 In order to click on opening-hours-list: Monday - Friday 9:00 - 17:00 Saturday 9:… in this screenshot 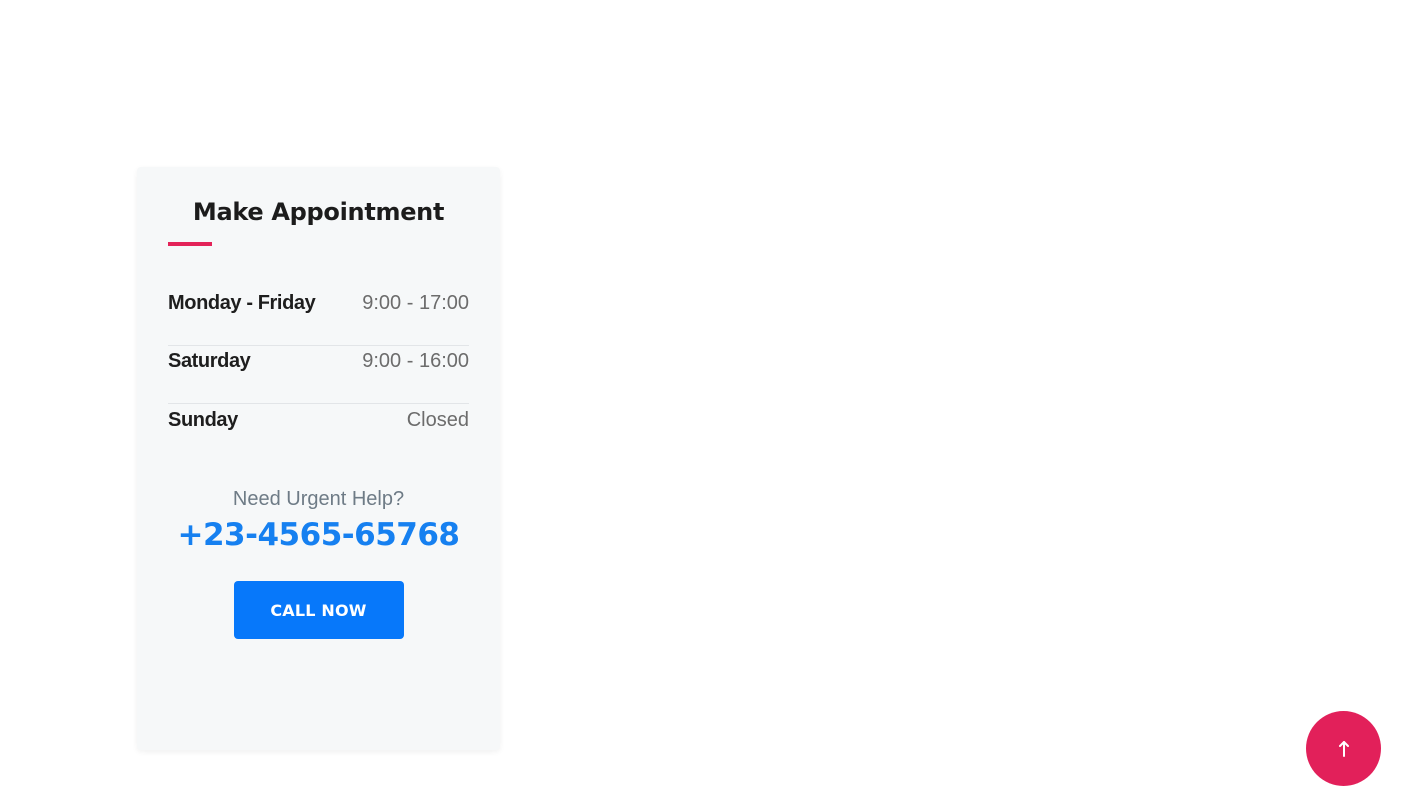, I will do `click(318, 362)`.